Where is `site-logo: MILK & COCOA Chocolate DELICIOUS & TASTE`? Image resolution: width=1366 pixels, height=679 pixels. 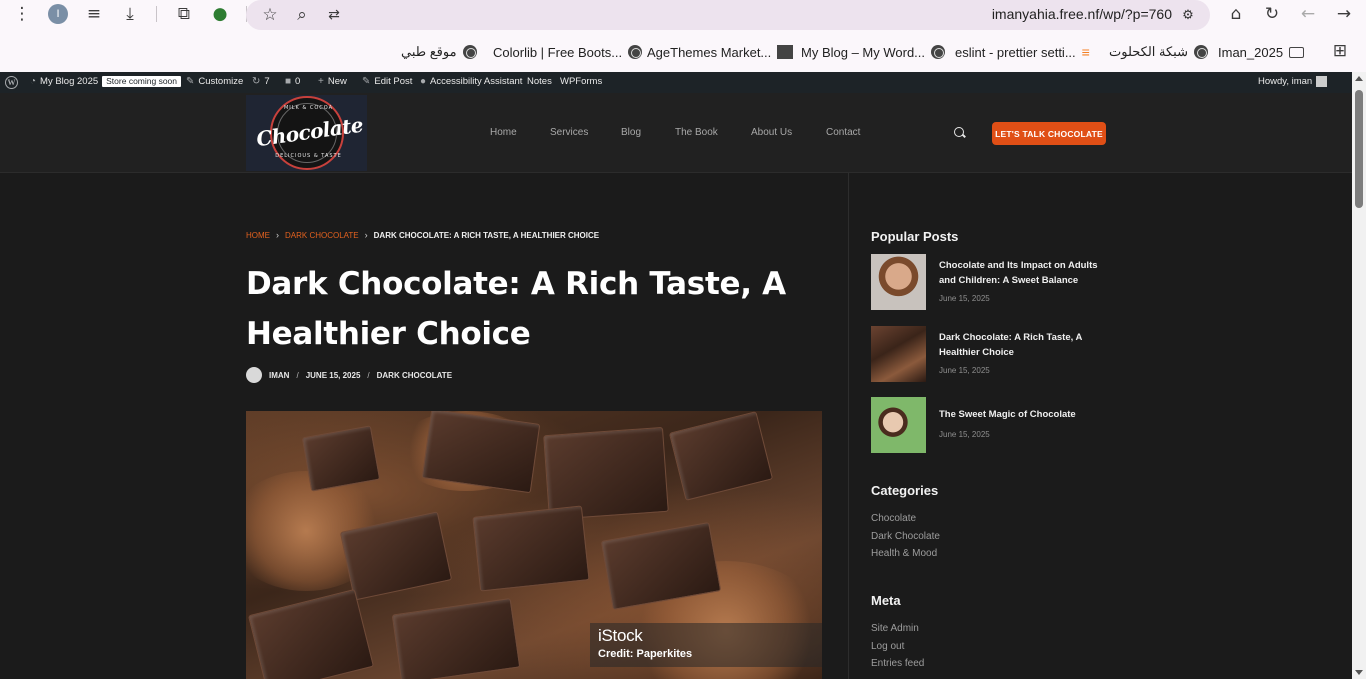 site-logo: MILK & COCOA Chocolate DELICIOUS & TASTE is located at coordinates (306, 133).